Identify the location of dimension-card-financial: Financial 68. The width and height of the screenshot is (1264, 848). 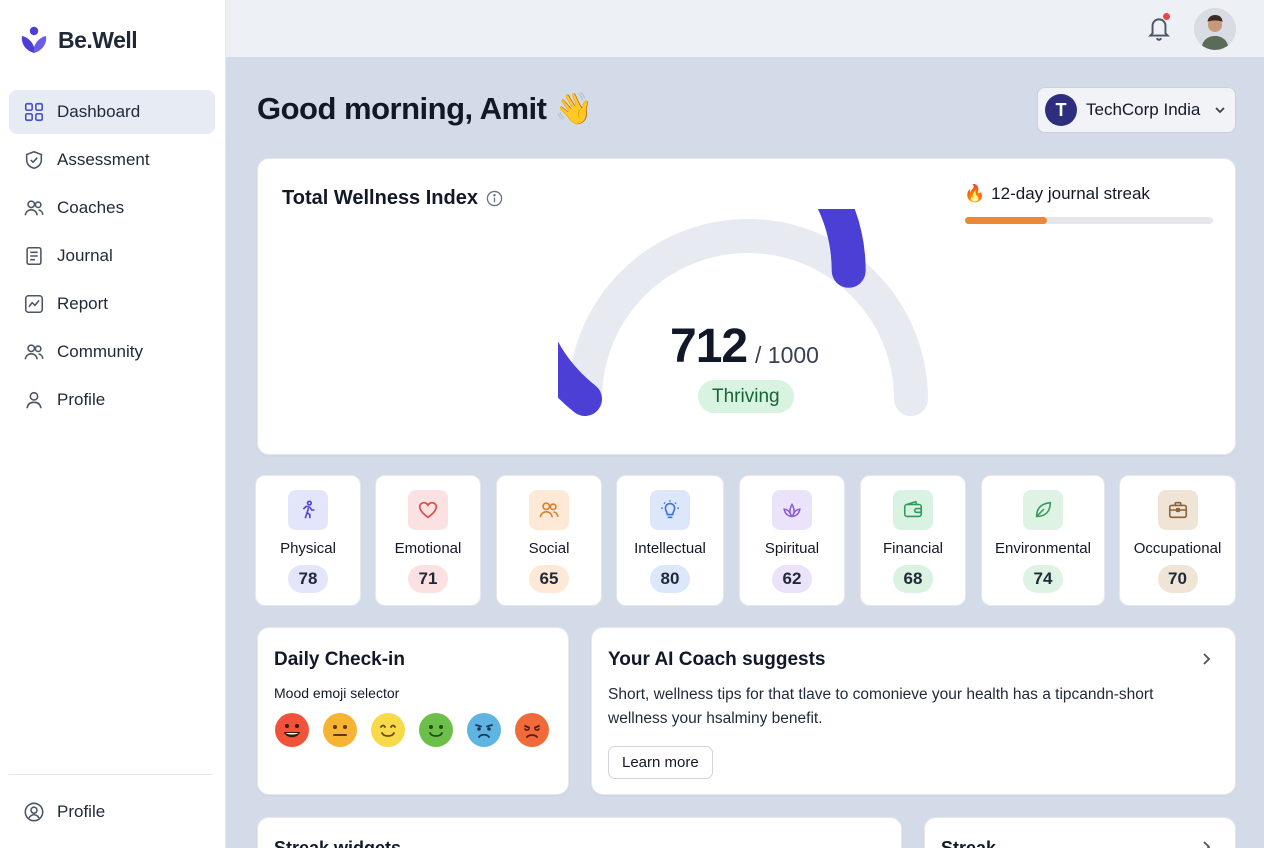
(913, 540).